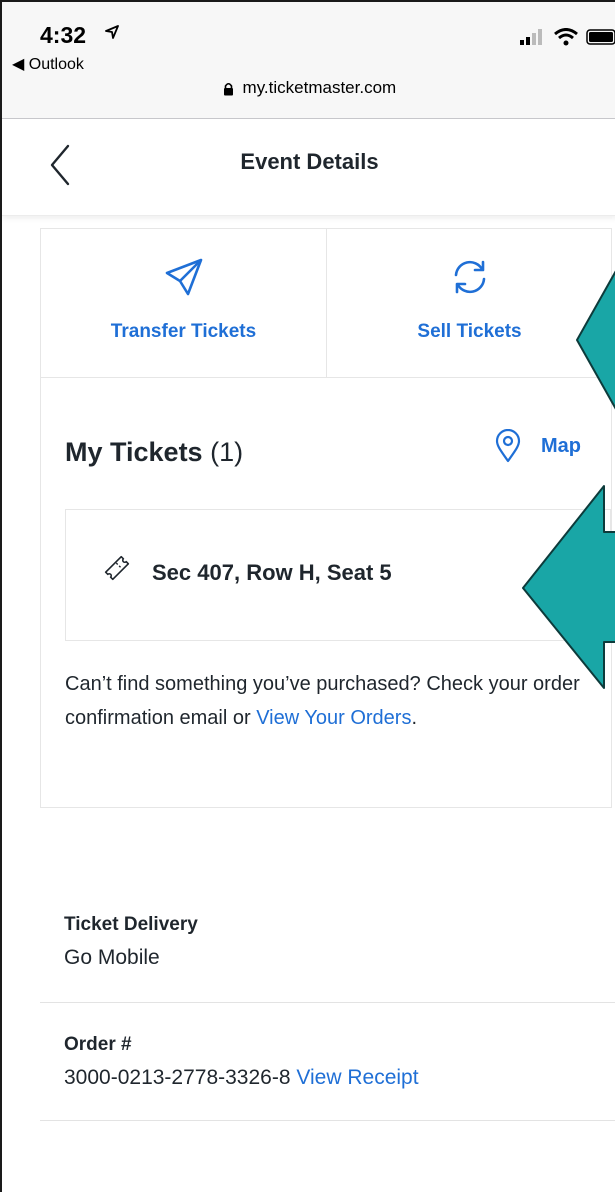 This screenshot has height=1192, width=615. Describe the element at coordinates (183, 331) in the screenshot. I see `transfer-tickets-label: Transfer Tickets` at that location.